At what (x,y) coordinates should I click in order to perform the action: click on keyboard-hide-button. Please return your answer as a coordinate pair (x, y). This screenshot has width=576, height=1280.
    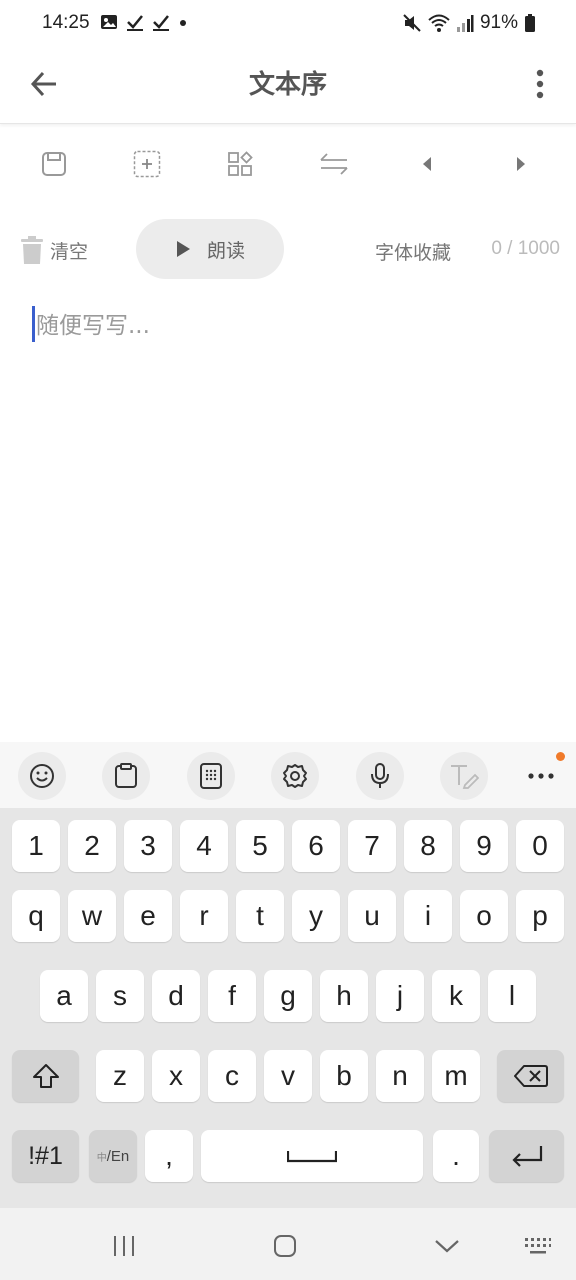
    Looking at the image, I should click on (538, 1246).